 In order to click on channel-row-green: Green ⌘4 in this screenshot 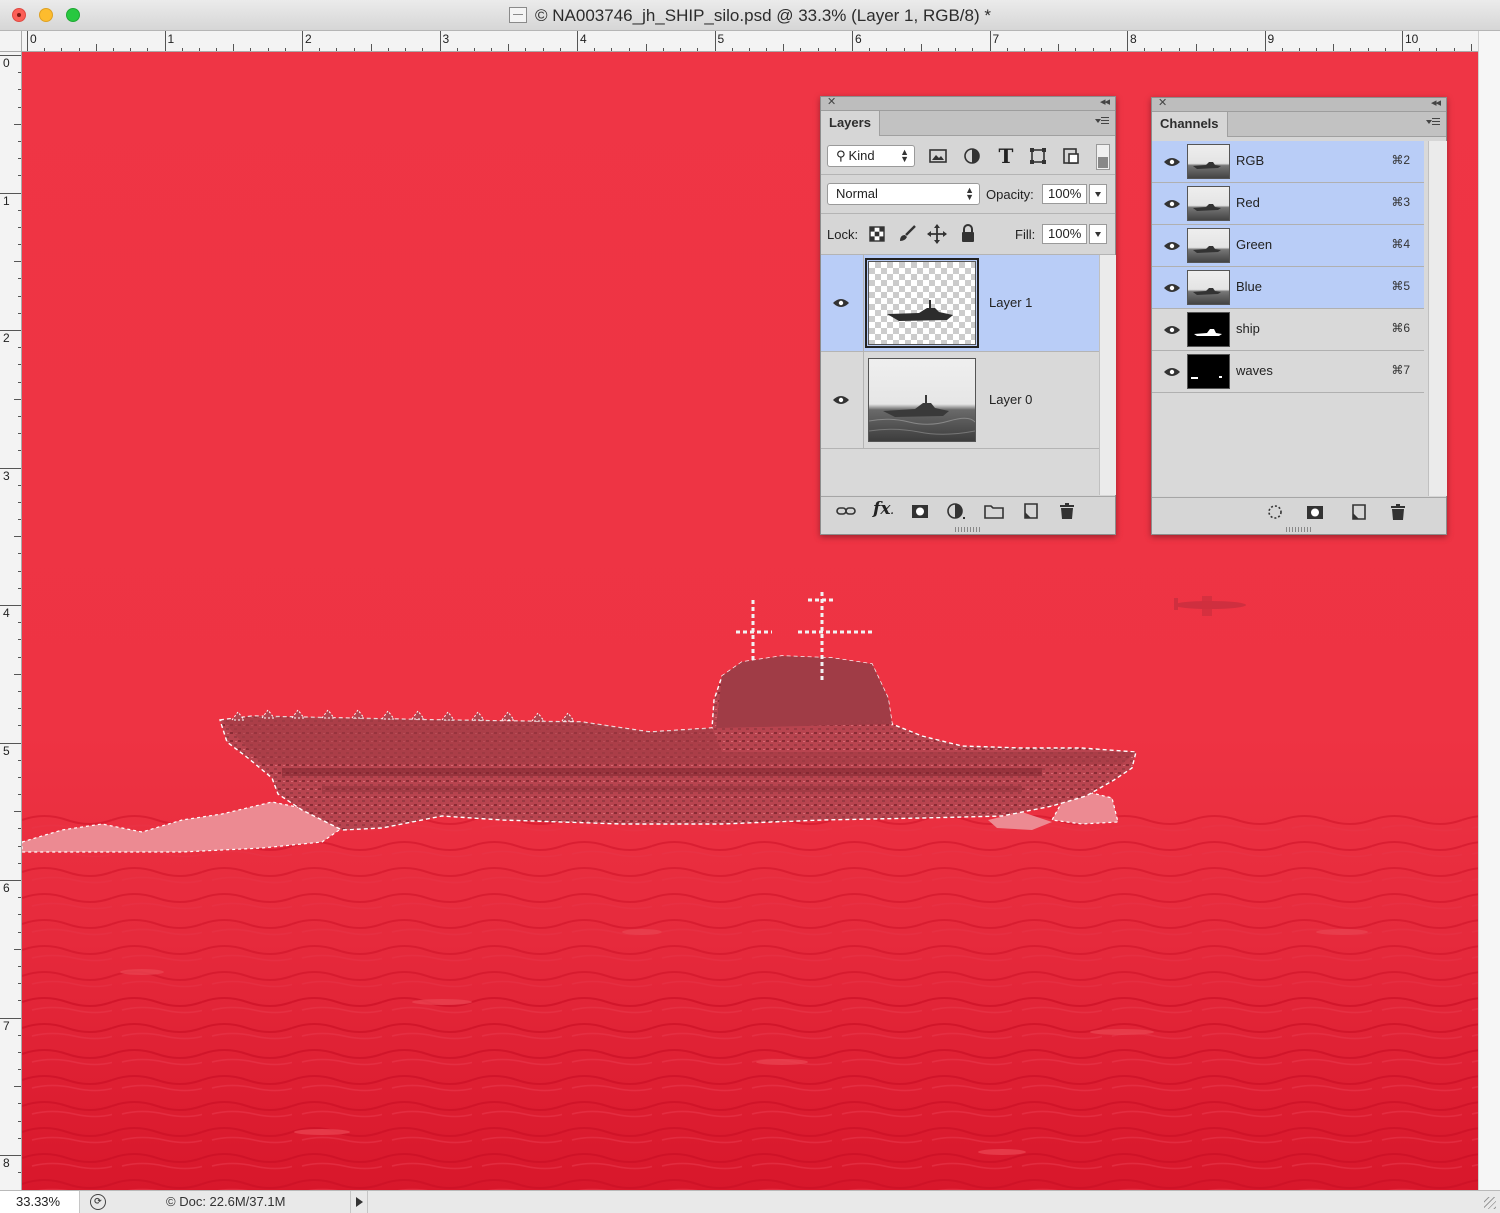, I will do `click(1288, 246)`.